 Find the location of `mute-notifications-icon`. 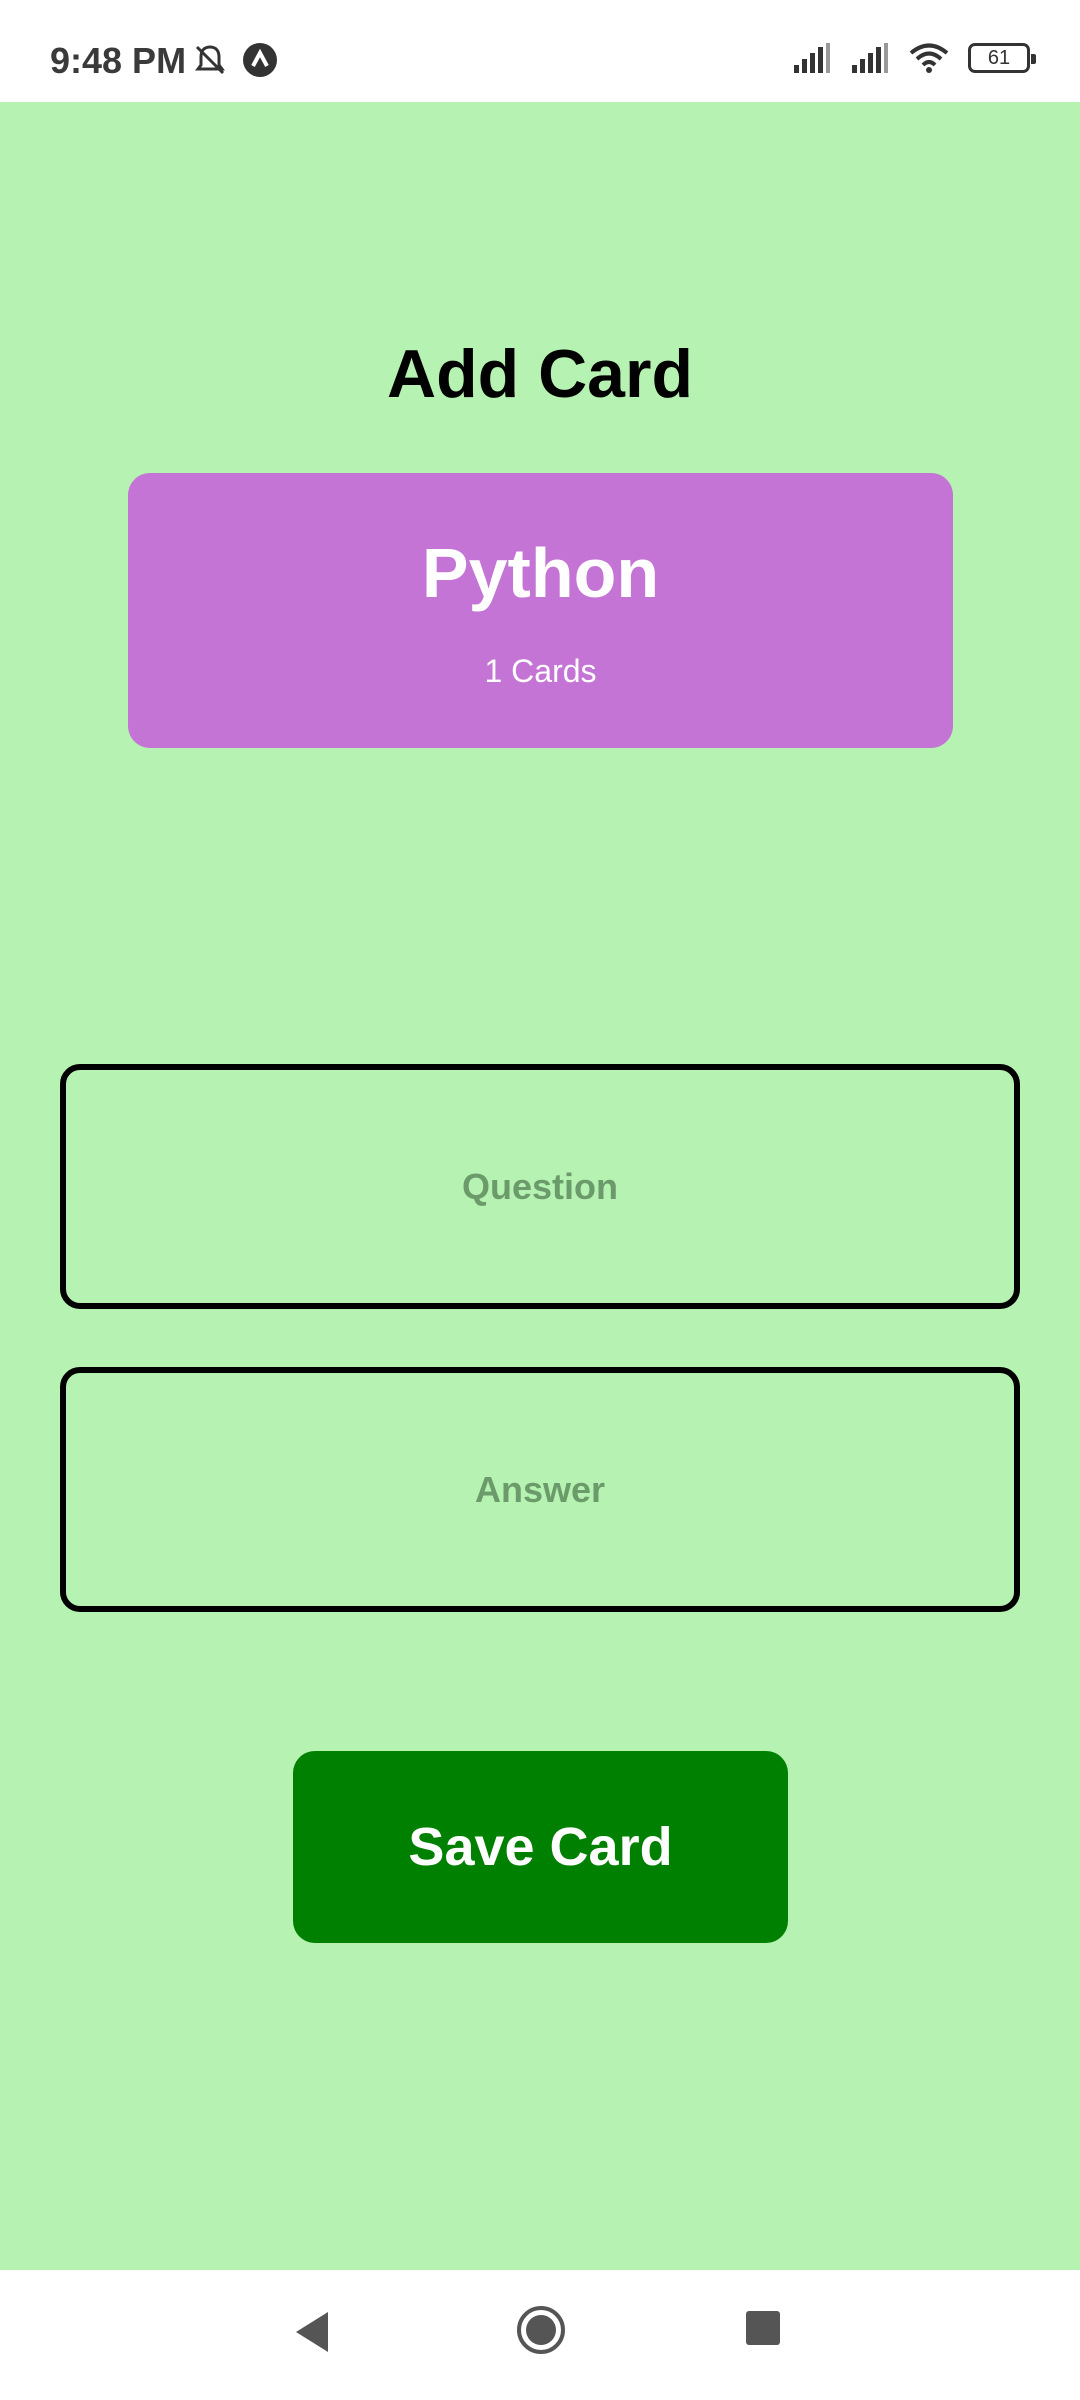

mute-notifications-icon is located at coordinates (210, 60).